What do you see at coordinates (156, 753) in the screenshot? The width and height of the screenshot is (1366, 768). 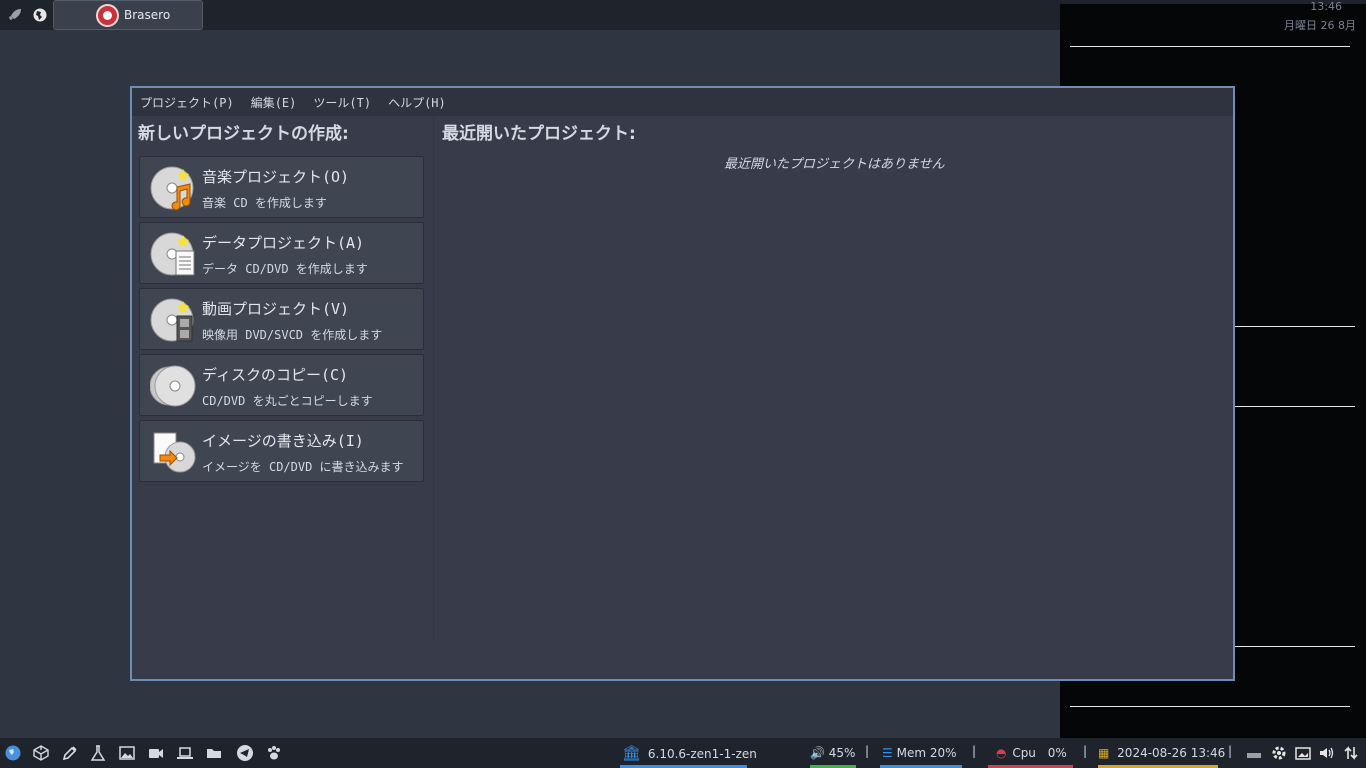 I see `video-camera-icon` at bounding box center [156, 753].